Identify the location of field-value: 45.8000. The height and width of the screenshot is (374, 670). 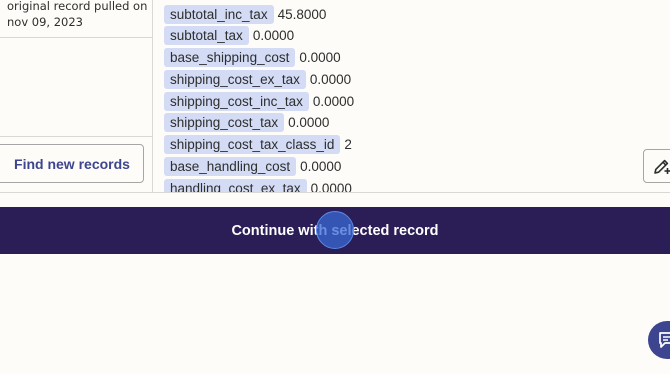
(302, 14).